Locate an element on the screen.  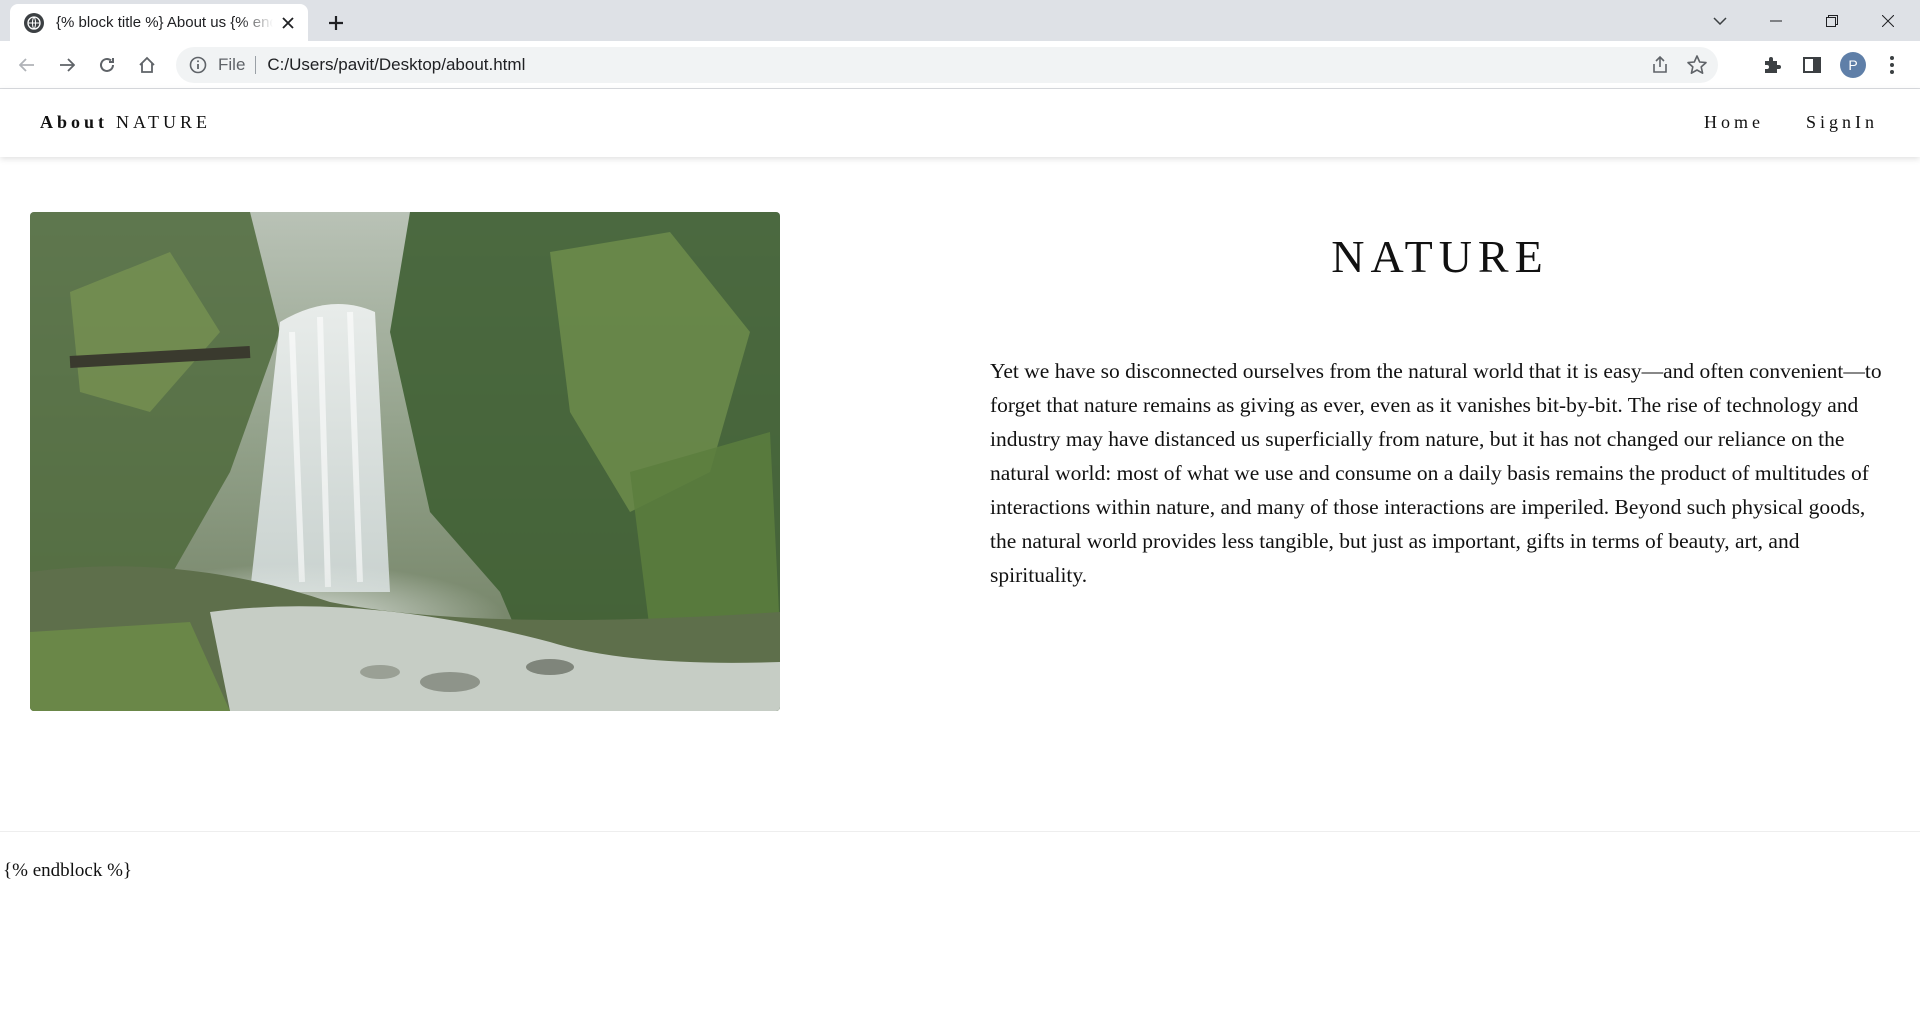
star-icon is located at coordinates (1697, 65).